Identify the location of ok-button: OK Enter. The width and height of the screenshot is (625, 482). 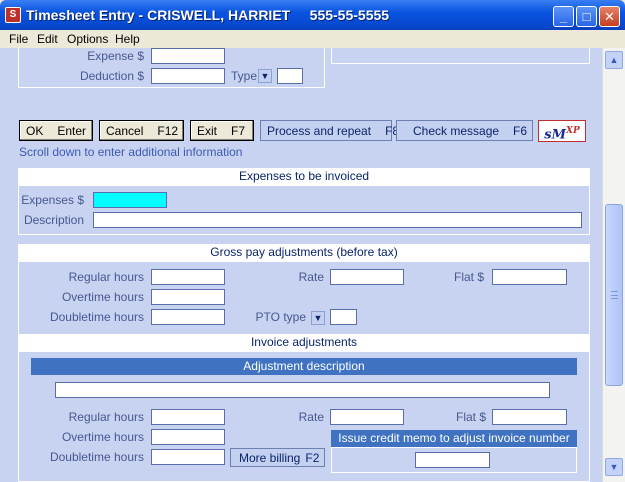
(56, 130).